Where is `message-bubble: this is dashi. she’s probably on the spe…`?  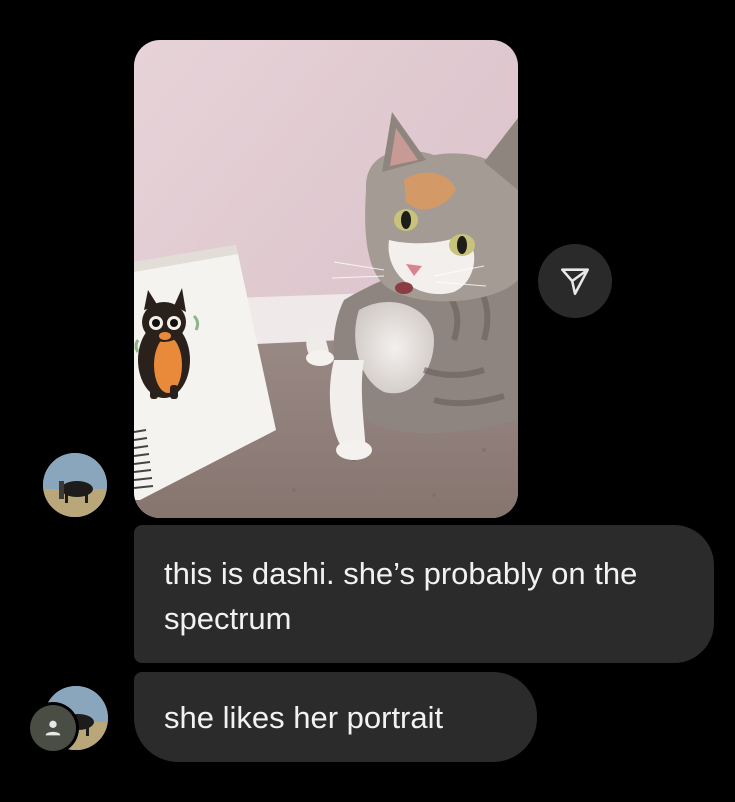 message-bubble: this is dashi. she’s probably on the spe… is located at coordinates (424, 594).